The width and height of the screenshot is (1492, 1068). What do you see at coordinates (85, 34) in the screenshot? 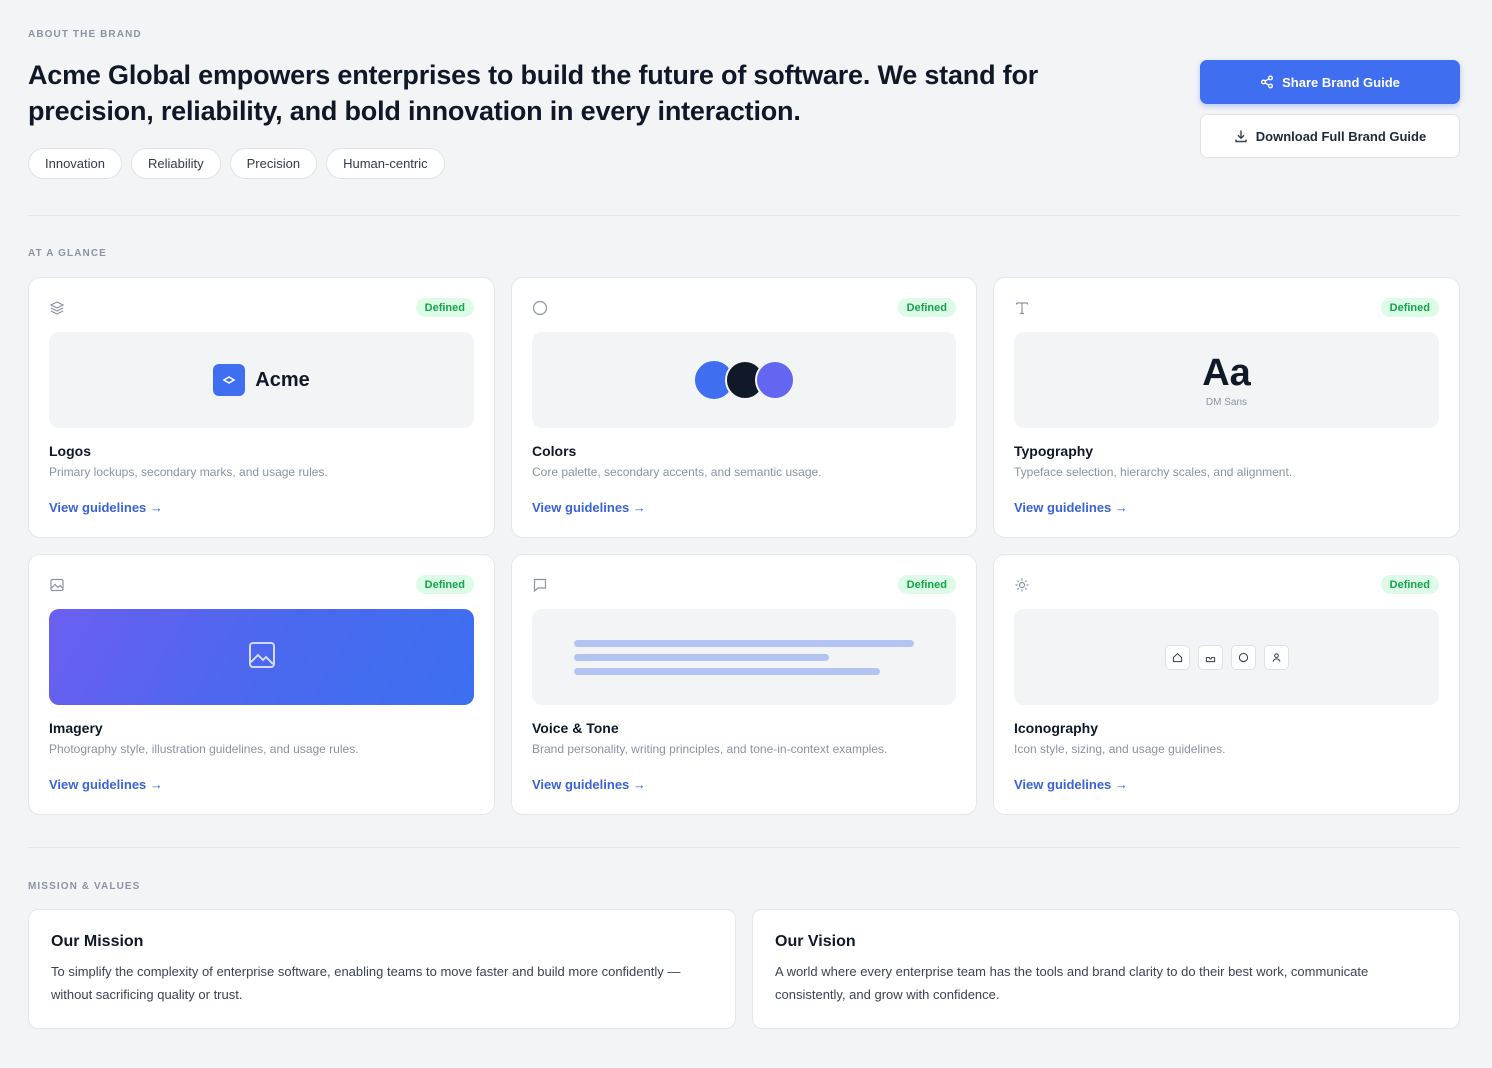
I see `section-eyebrow: ABOUT THE BRAND` at bounding box center [85, 34].